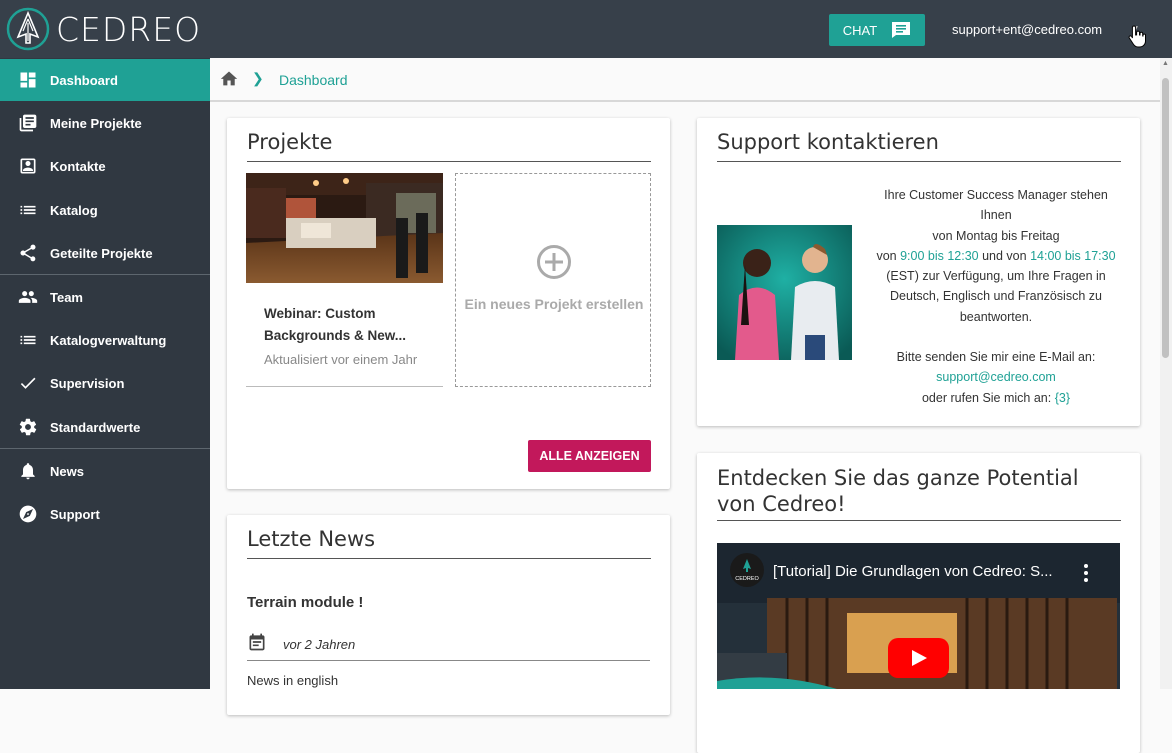 This screenshot has width=1172, height=753. I want to click on compass-icon, so click(28, 514).